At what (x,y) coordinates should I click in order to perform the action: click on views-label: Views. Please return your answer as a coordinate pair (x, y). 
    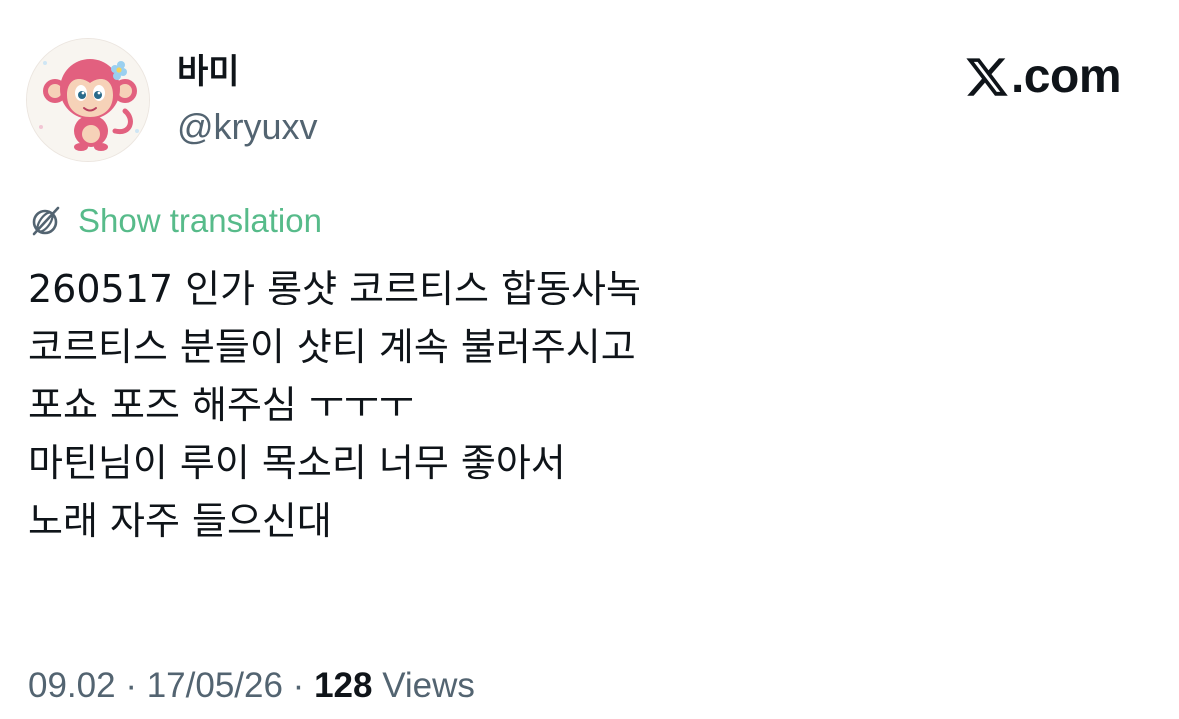
    Looking at the image, I should click on (423, 685).